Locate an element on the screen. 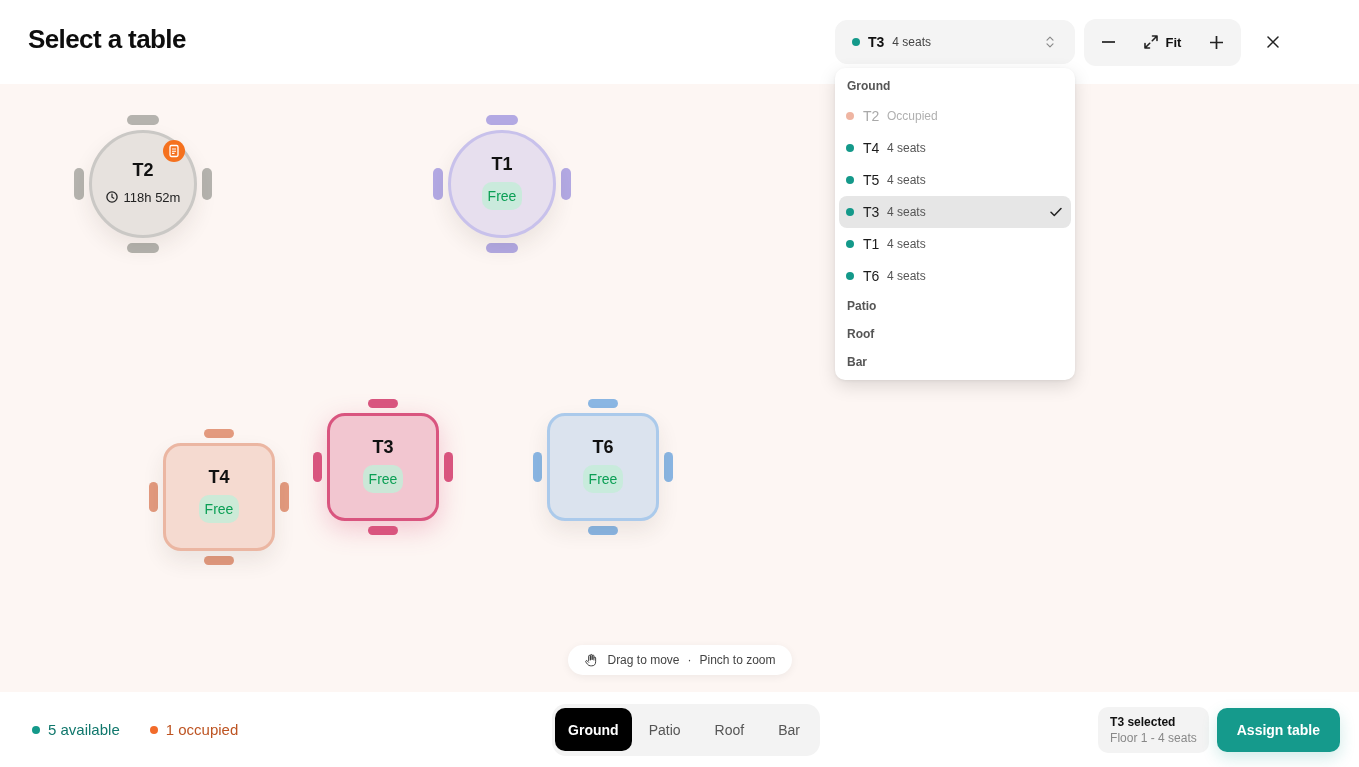 This screenshot has width=1359, height=767. table-top: T4 Free is located at coordinates (219, 497).